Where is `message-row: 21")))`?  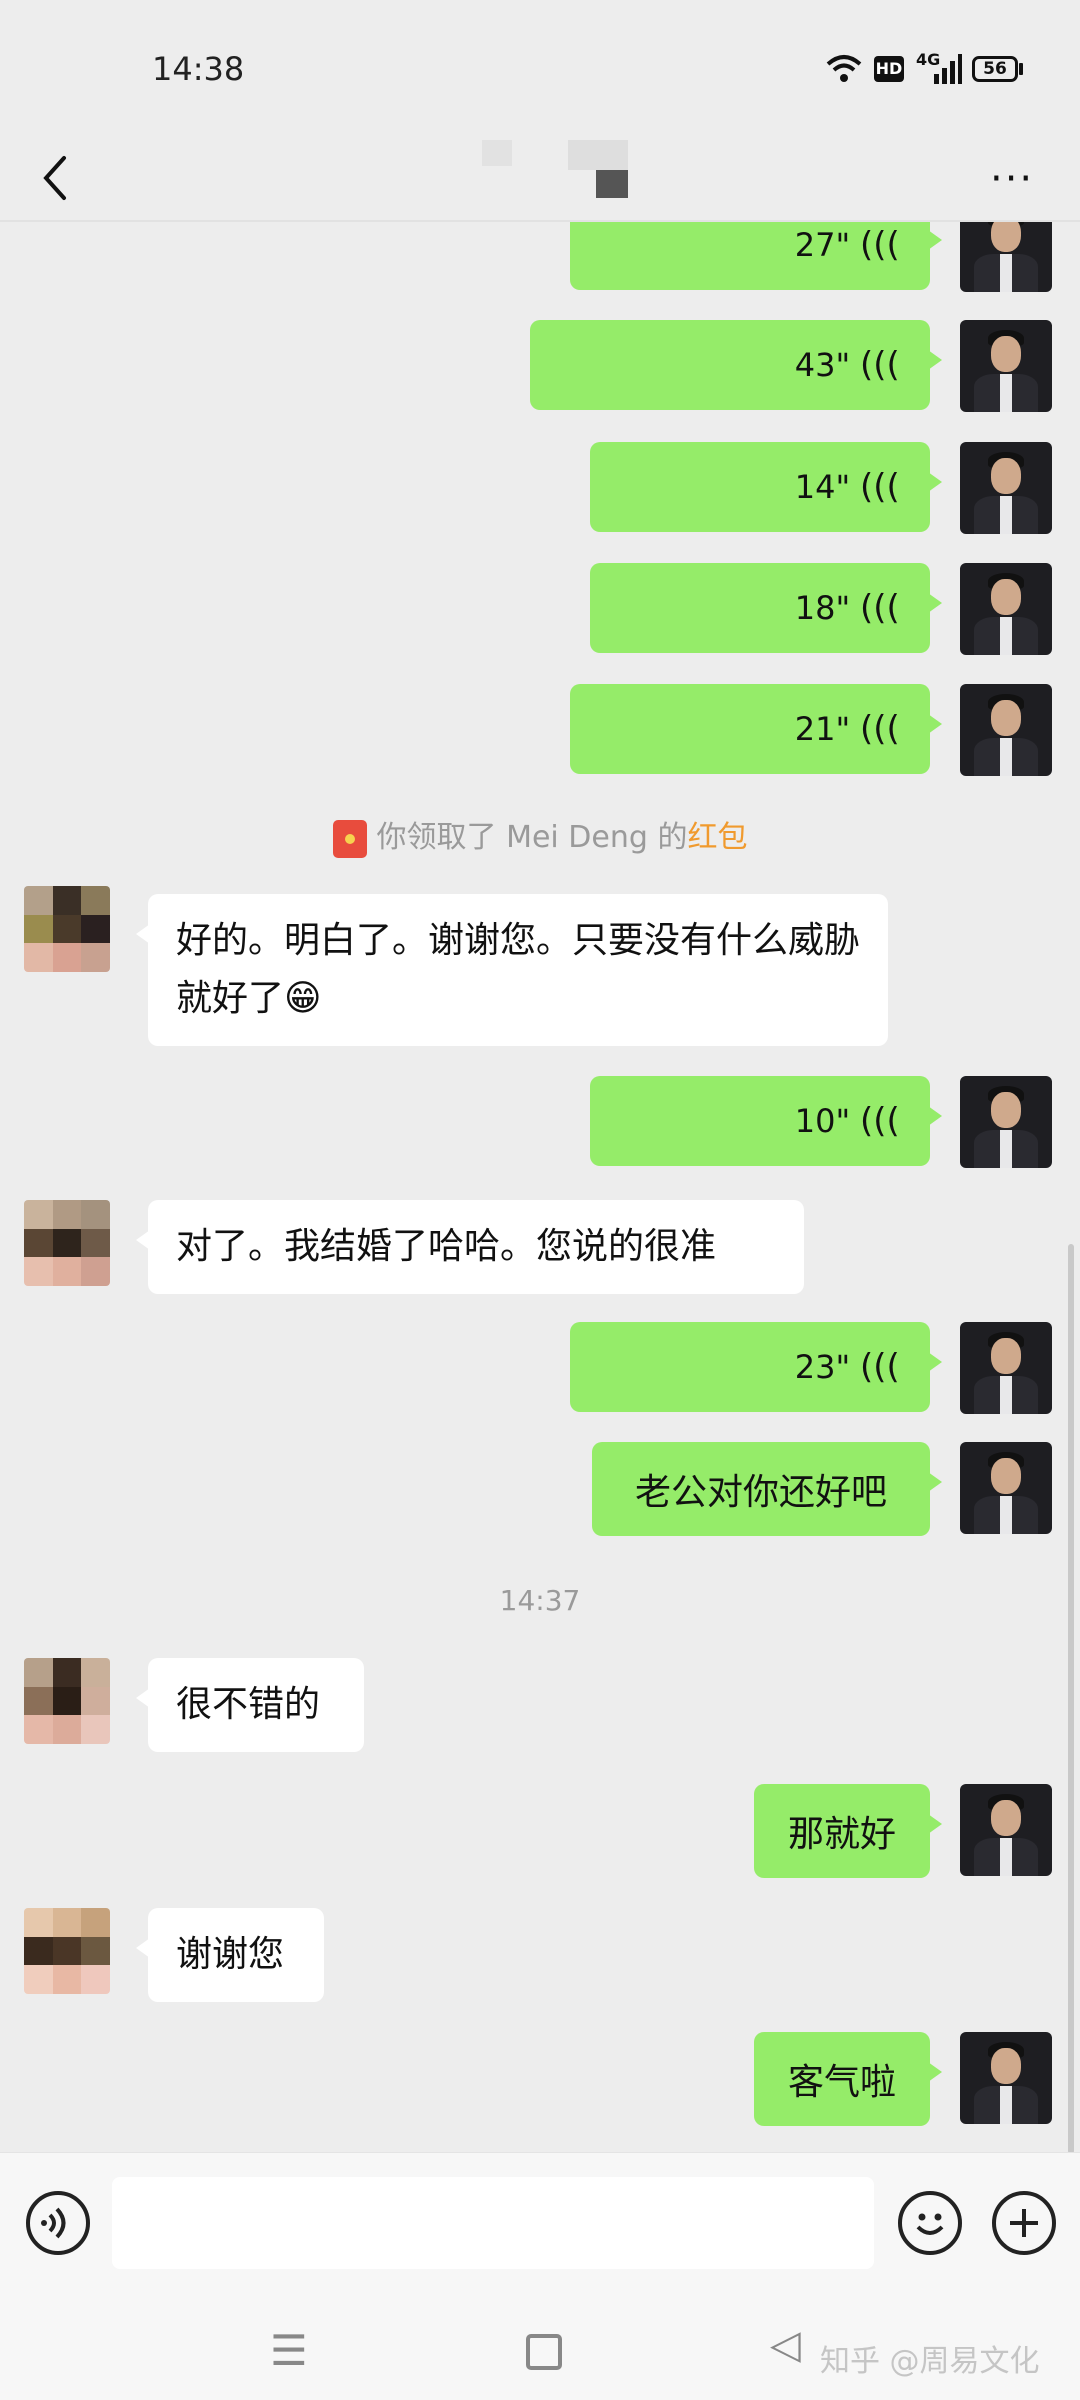
message-row: 21"))) is located at coordinates (540, 730).